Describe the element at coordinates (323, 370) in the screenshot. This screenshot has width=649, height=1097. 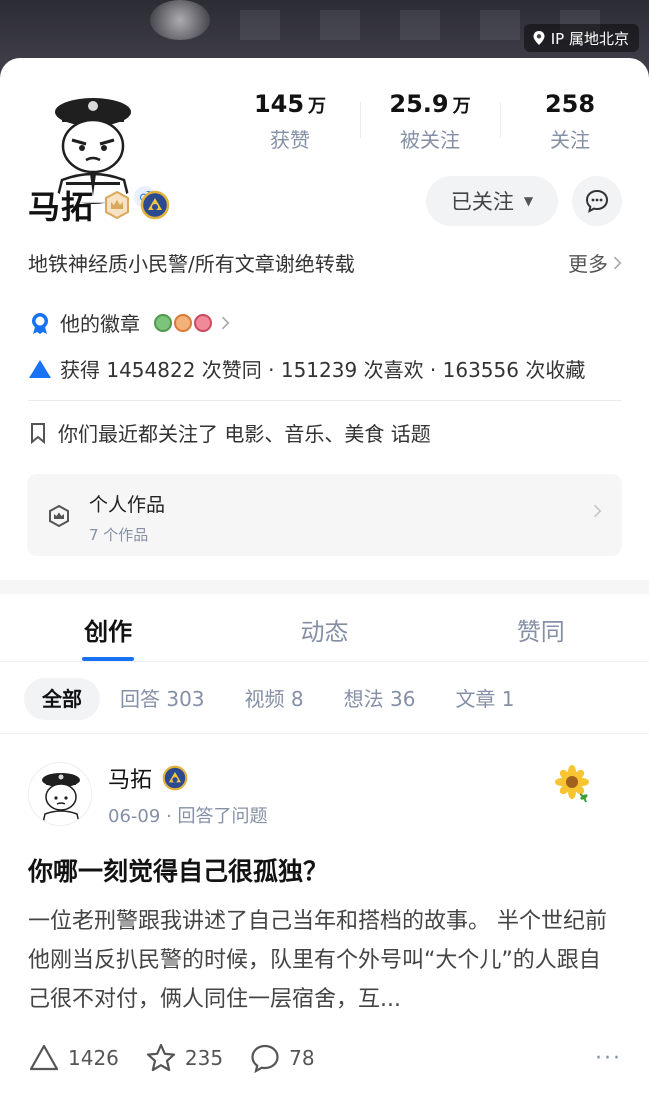
I see `likes-summary-text: 获得 1454822 次赞同 · 151239 次喜欢 · 163556 次收藏` at that location.